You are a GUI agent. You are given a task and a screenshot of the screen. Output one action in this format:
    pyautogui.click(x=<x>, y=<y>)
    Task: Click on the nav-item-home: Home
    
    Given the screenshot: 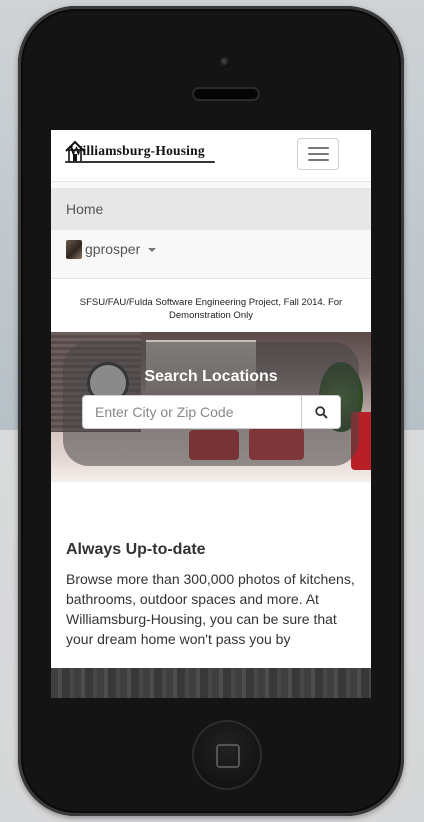 What is the action you would take?
    pyautogui.click(x=211, y=209)
    